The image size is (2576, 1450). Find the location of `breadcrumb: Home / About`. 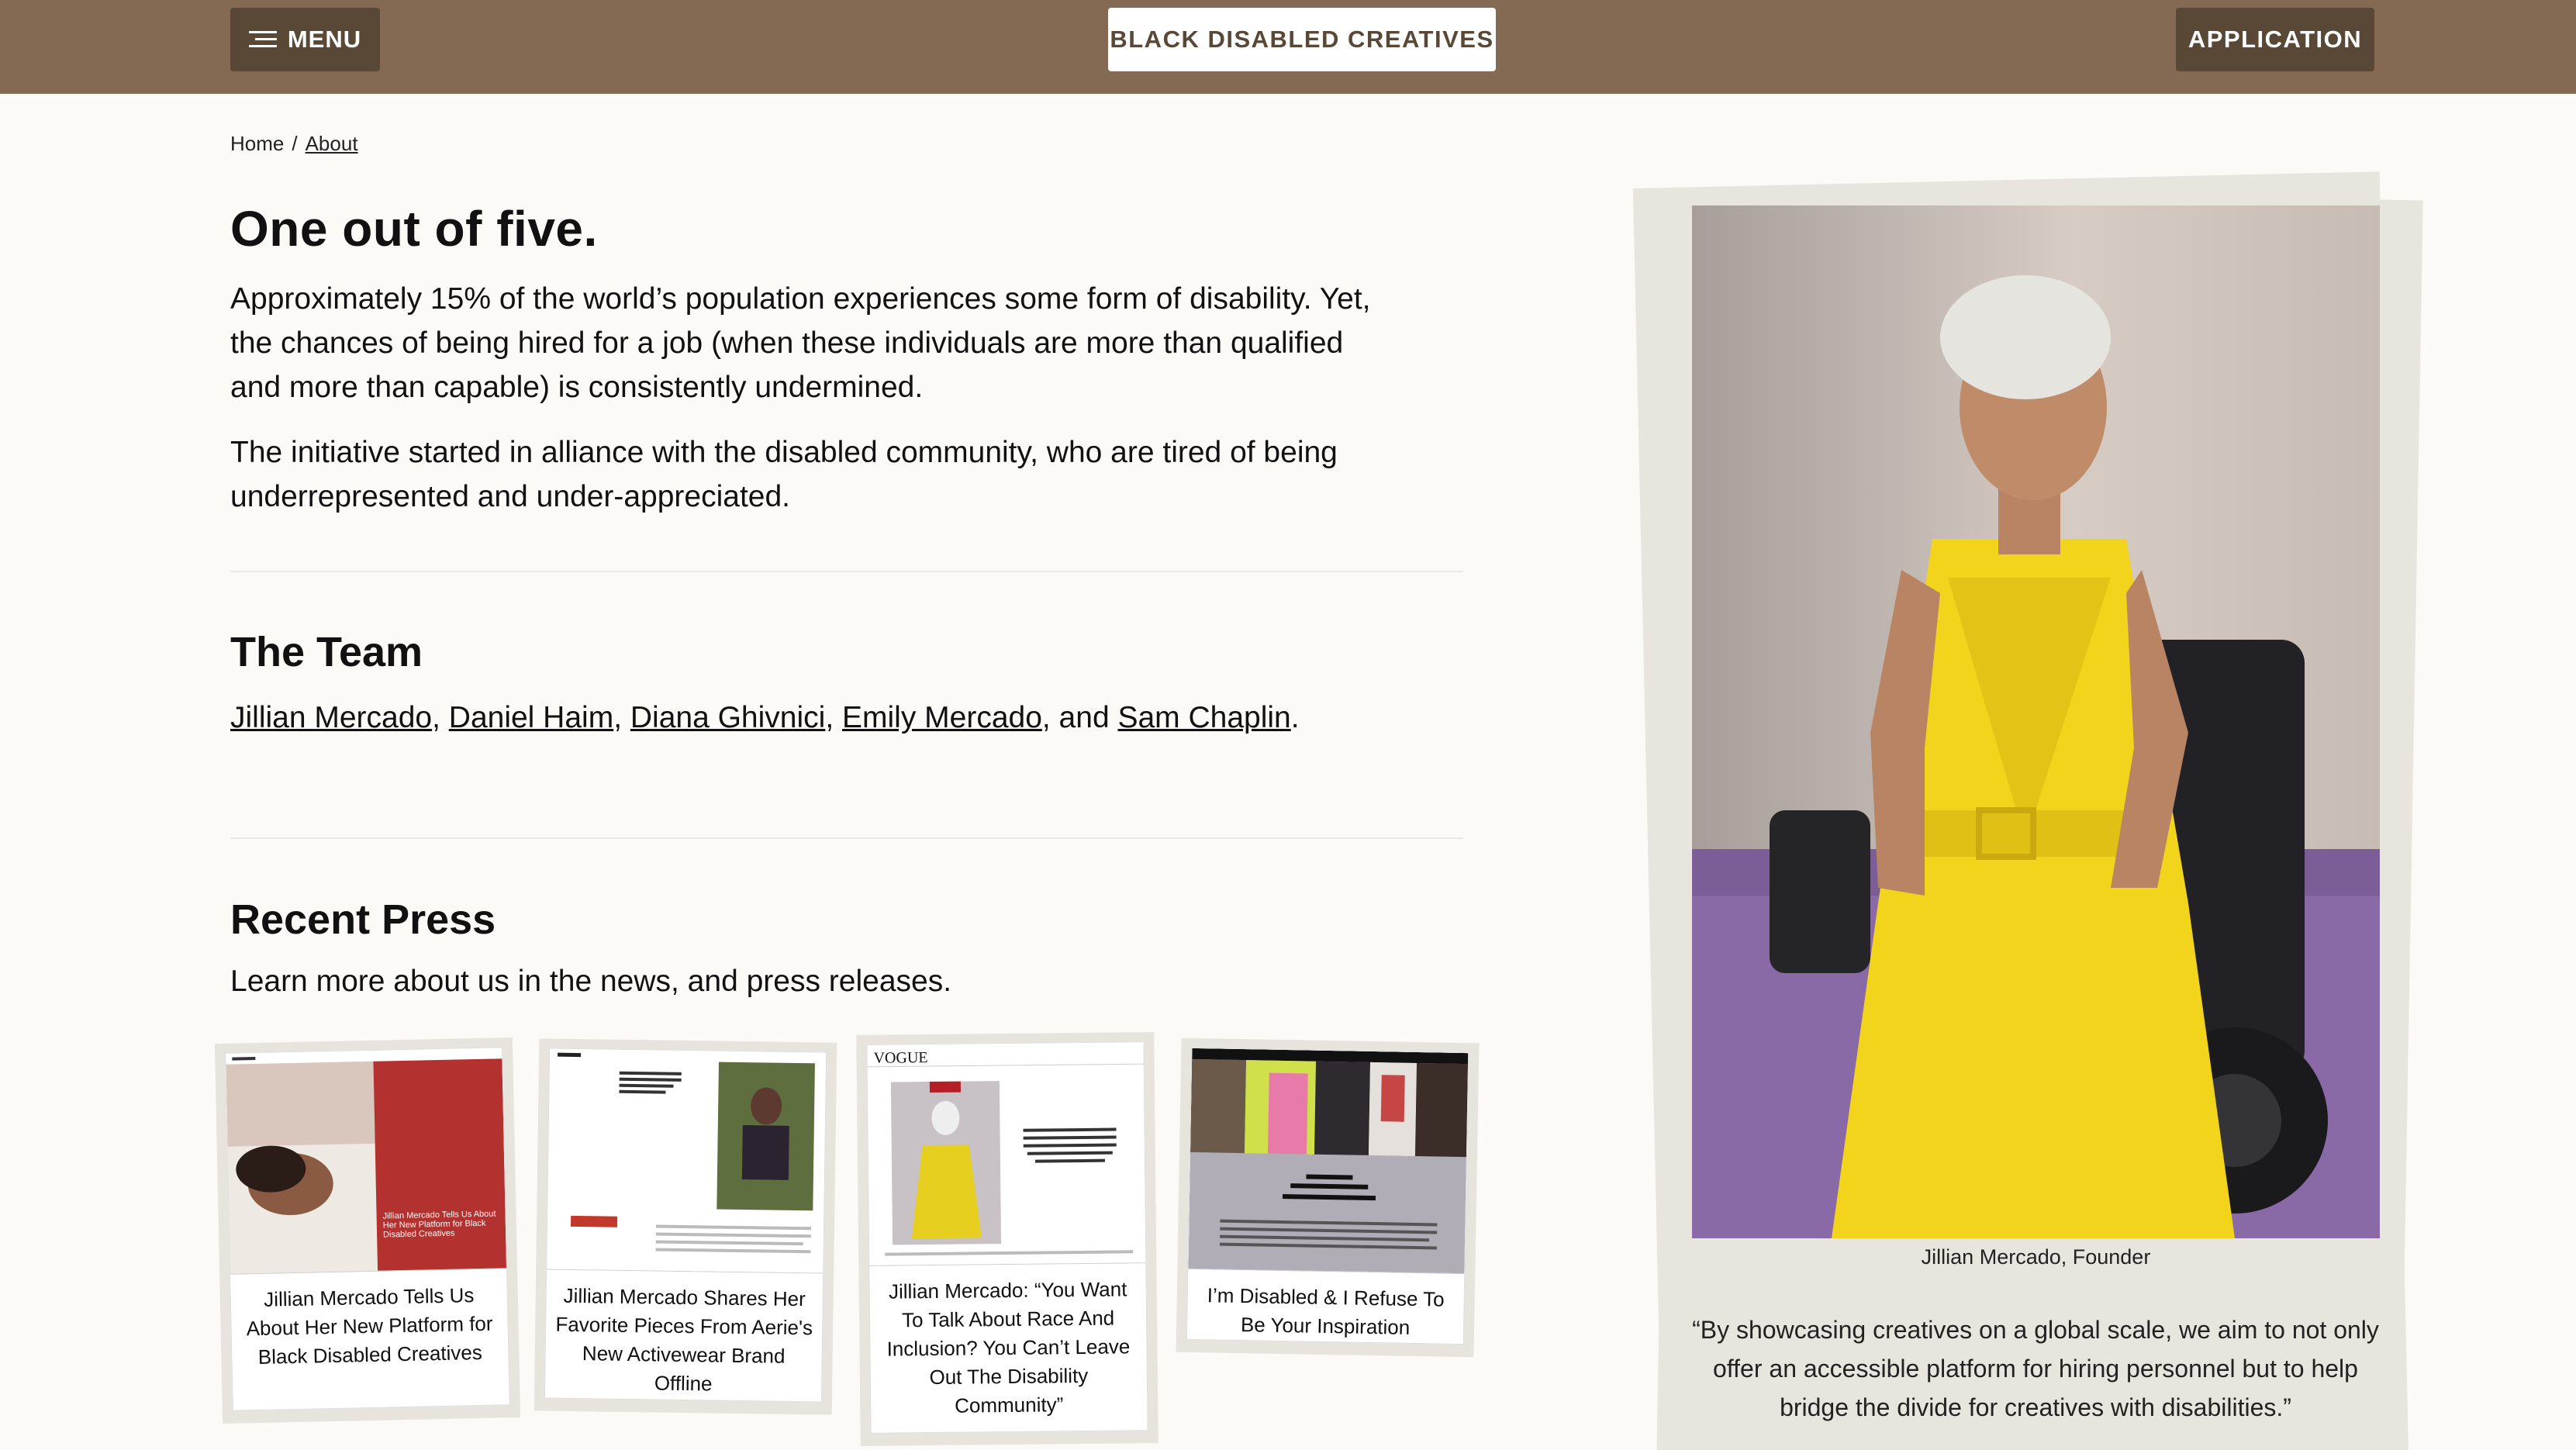

breadcrumb: Home / About is located at coordinates (294, 144).